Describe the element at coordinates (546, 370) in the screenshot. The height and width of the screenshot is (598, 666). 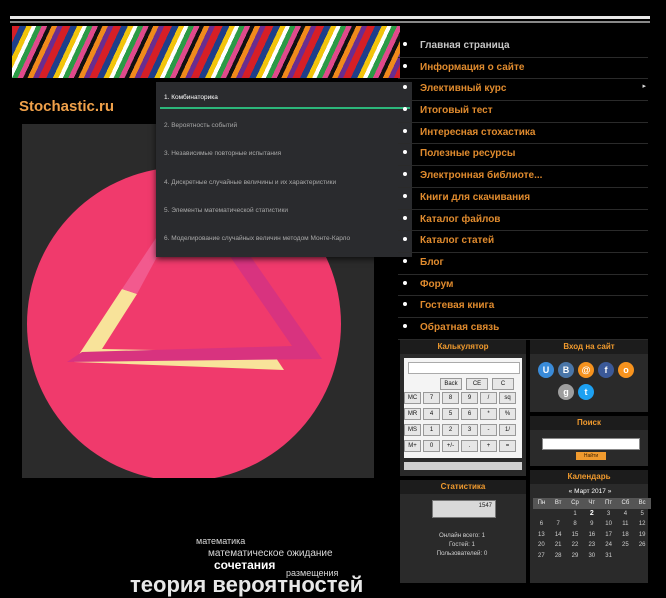
I see `ucoz-login-icon: U` at that location.